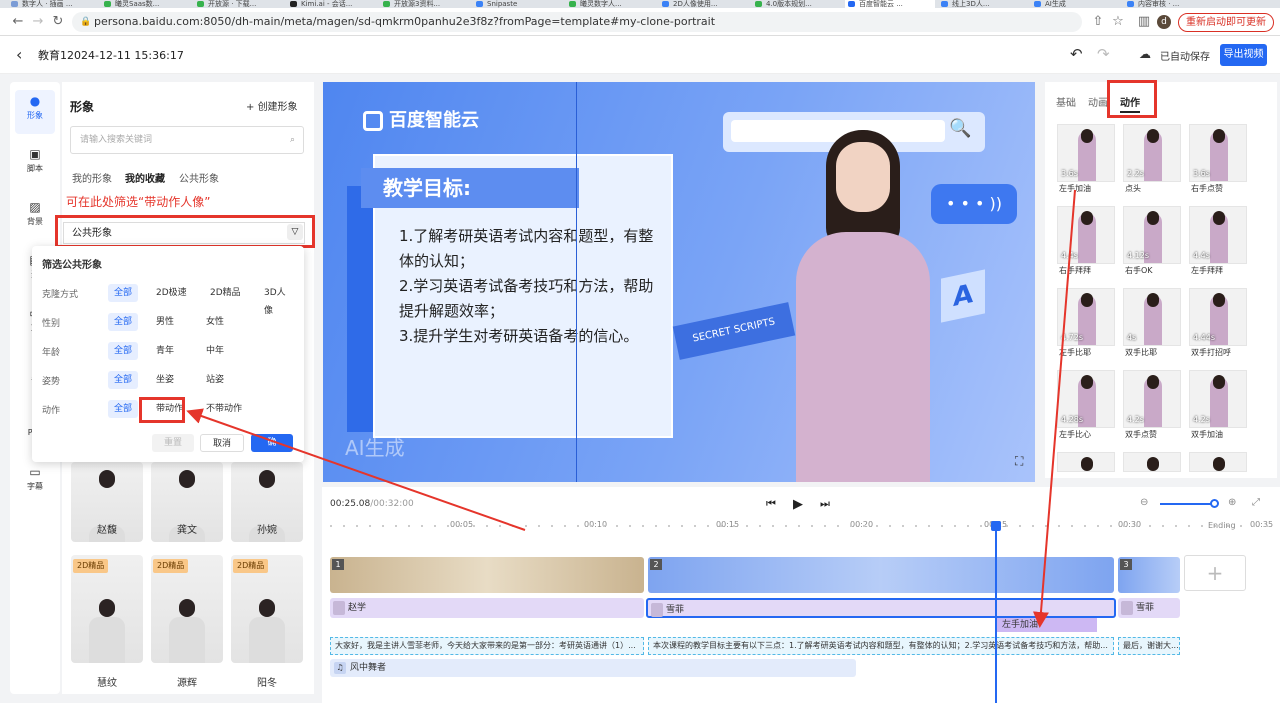 This screenshot has width=1280, height=703. What do you see at coordinates (92, 177) in the screenshot?
I see `tab-my-avatars: 我的形象` at bounding box center [92, 177].